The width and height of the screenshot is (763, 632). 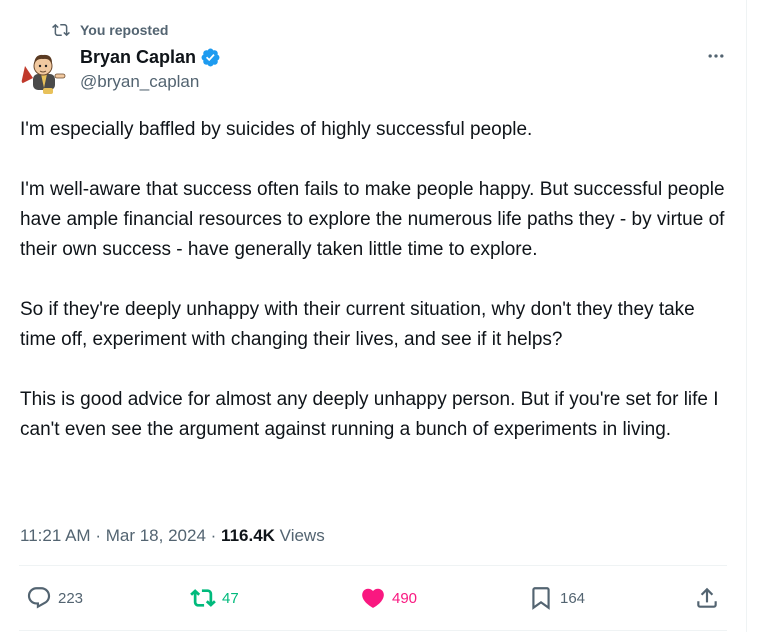 I want to click on bookmark-icon, so click(x=541, y=598).